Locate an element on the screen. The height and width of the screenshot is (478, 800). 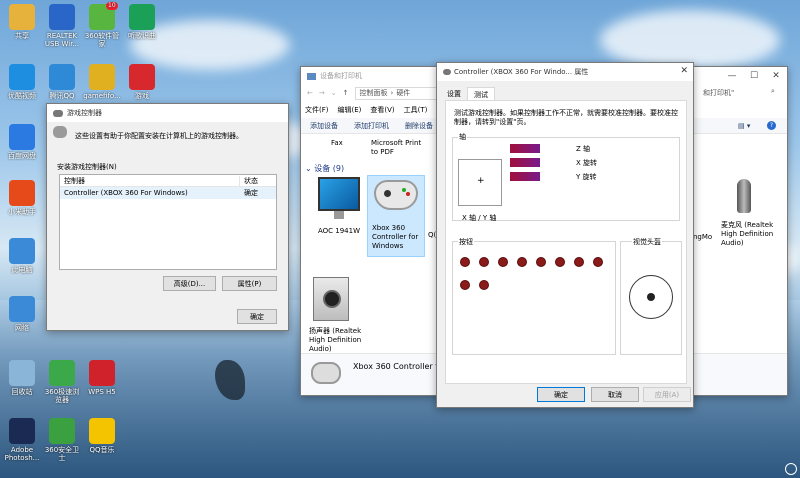
desktop-icon-label: 小米助手 is located at coordinates (22, 212).